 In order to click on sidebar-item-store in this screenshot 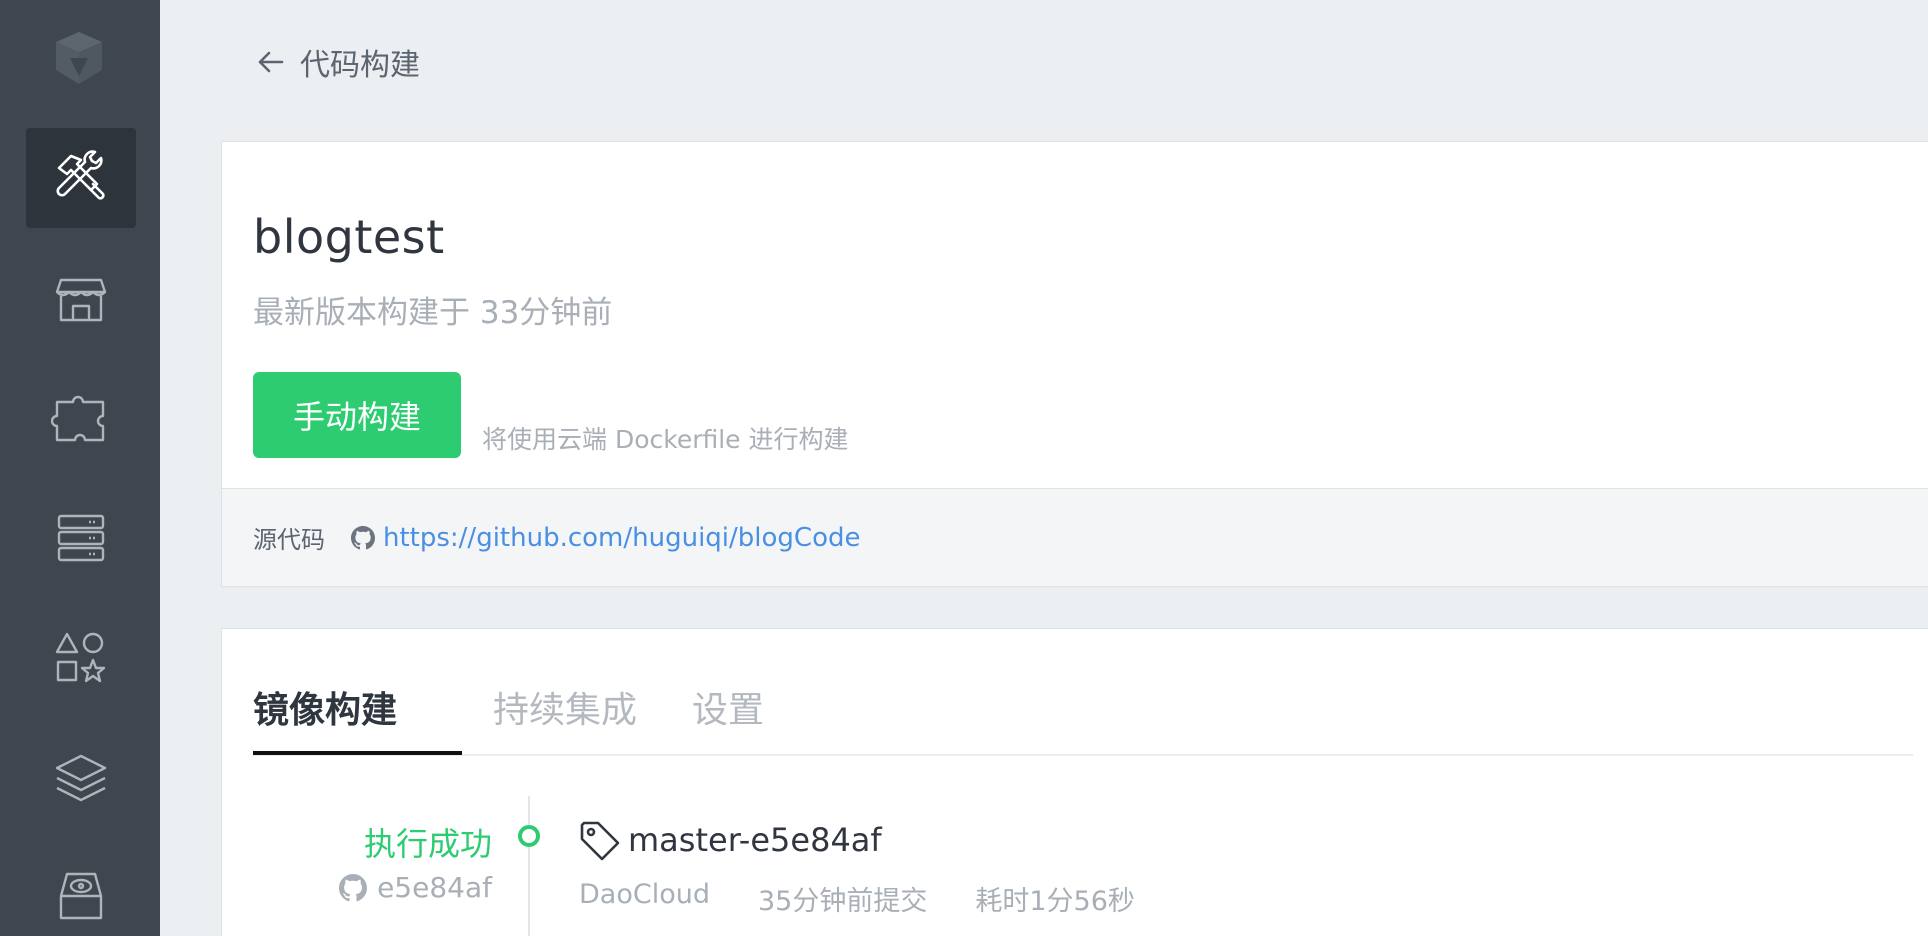, I will do `click(81, 298)`.